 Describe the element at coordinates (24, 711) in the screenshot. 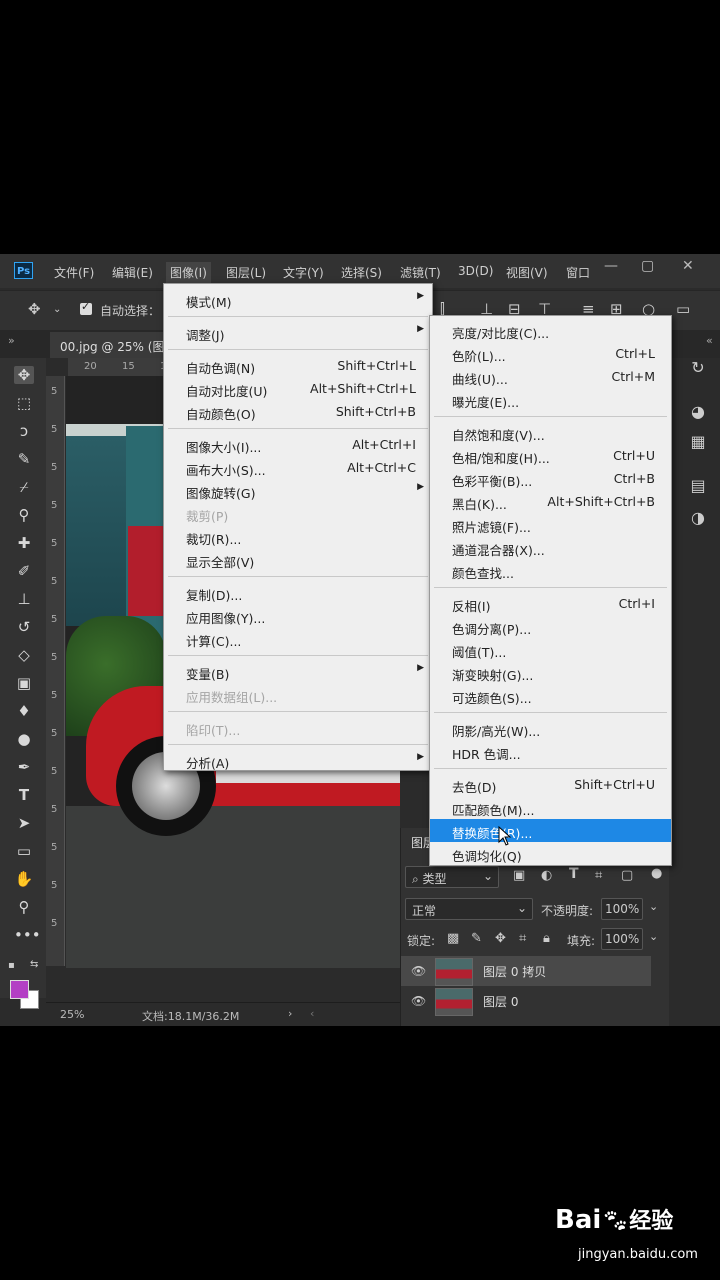

I see `blur-tool-icon: ♦` at that location.